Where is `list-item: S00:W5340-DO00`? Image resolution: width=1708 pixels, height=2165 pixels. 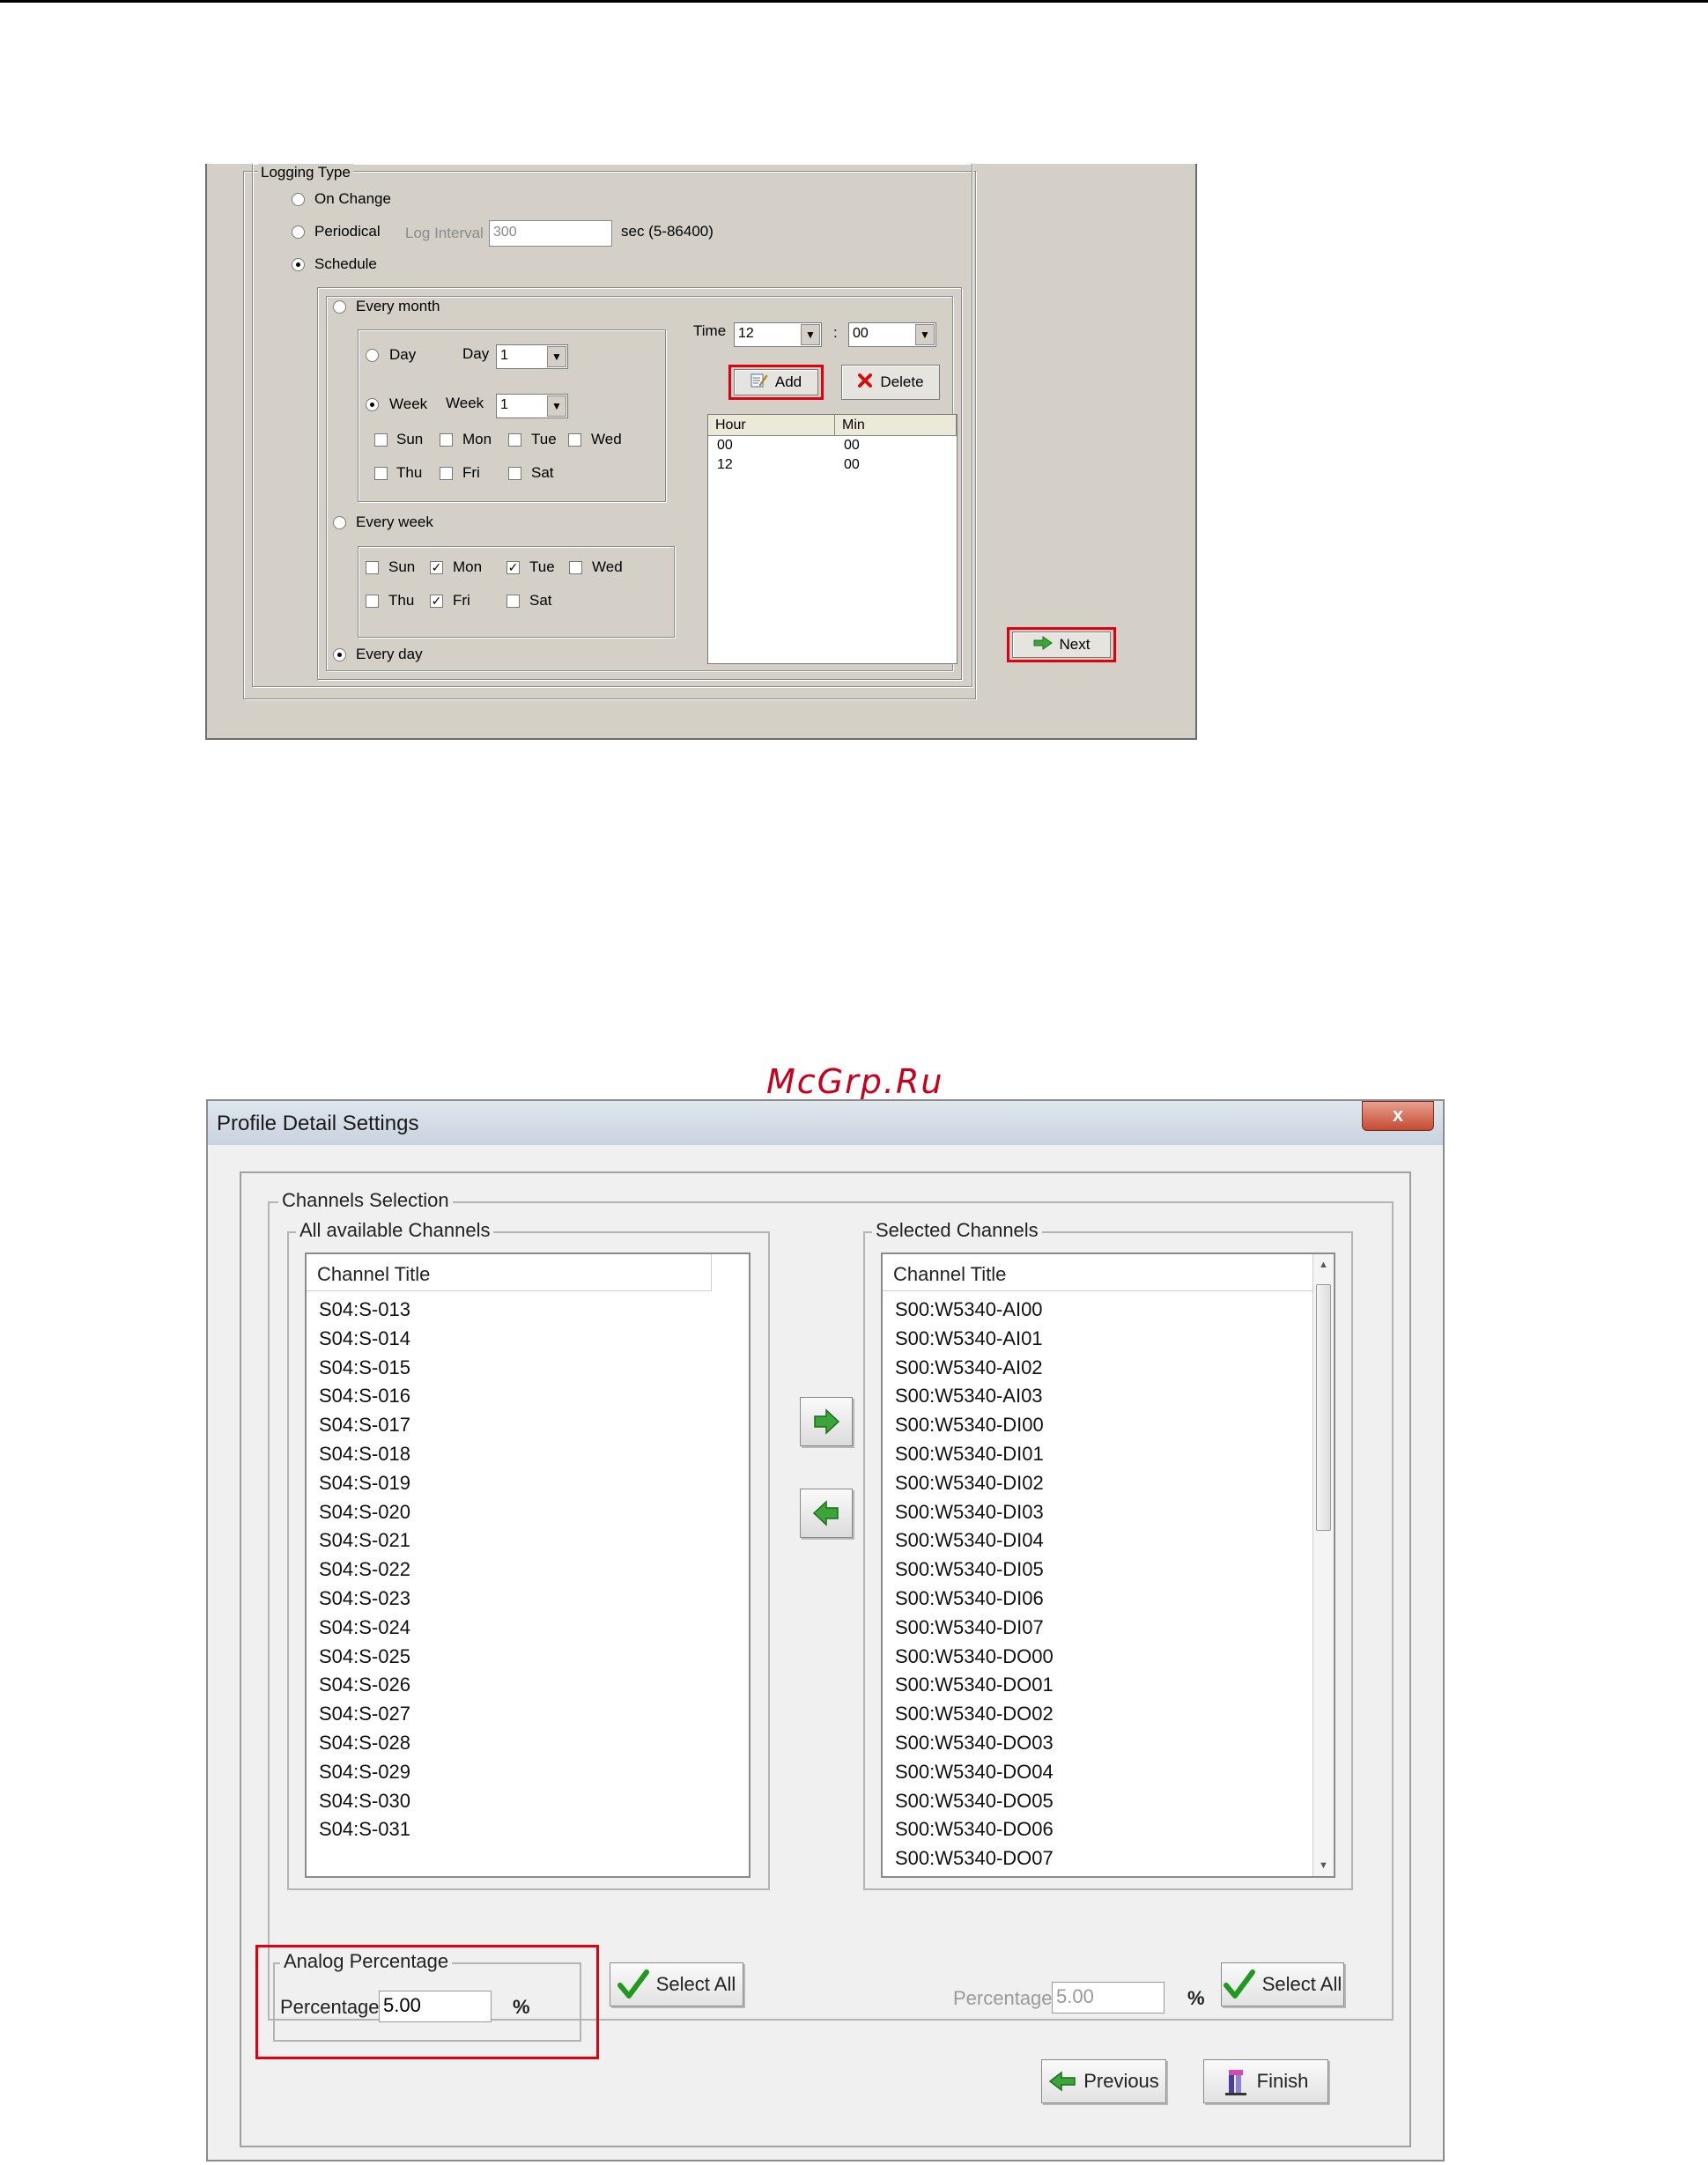
list-item: S00:W5340-DO00 is located at coordinates (974, 1656).